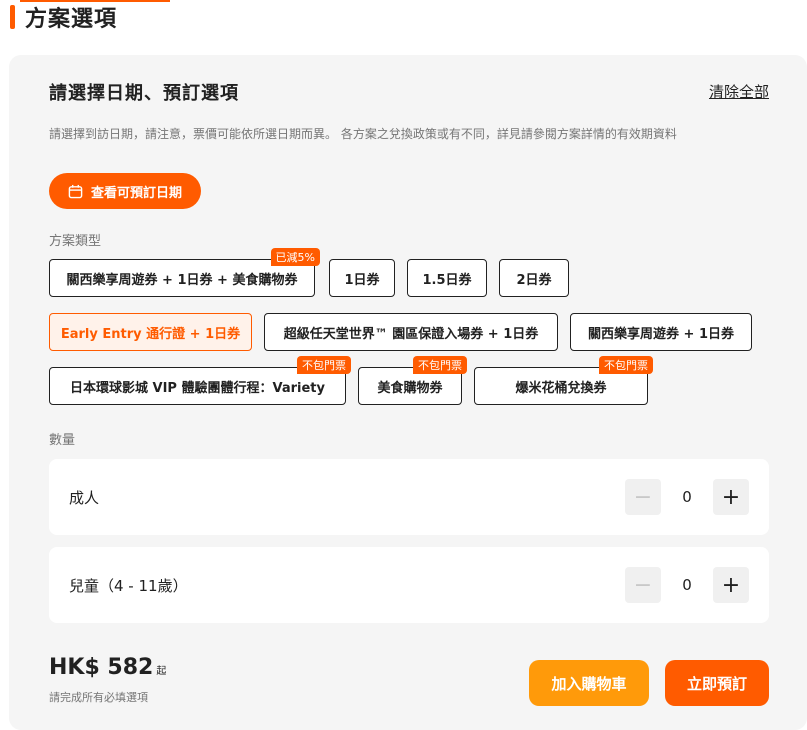 Image resolution: width=807 pixels, height=730 pixels. I want to click on plan-option-kansai-pass-1day: 關西樂享周遊券 + 1日券, so click(661, 332).